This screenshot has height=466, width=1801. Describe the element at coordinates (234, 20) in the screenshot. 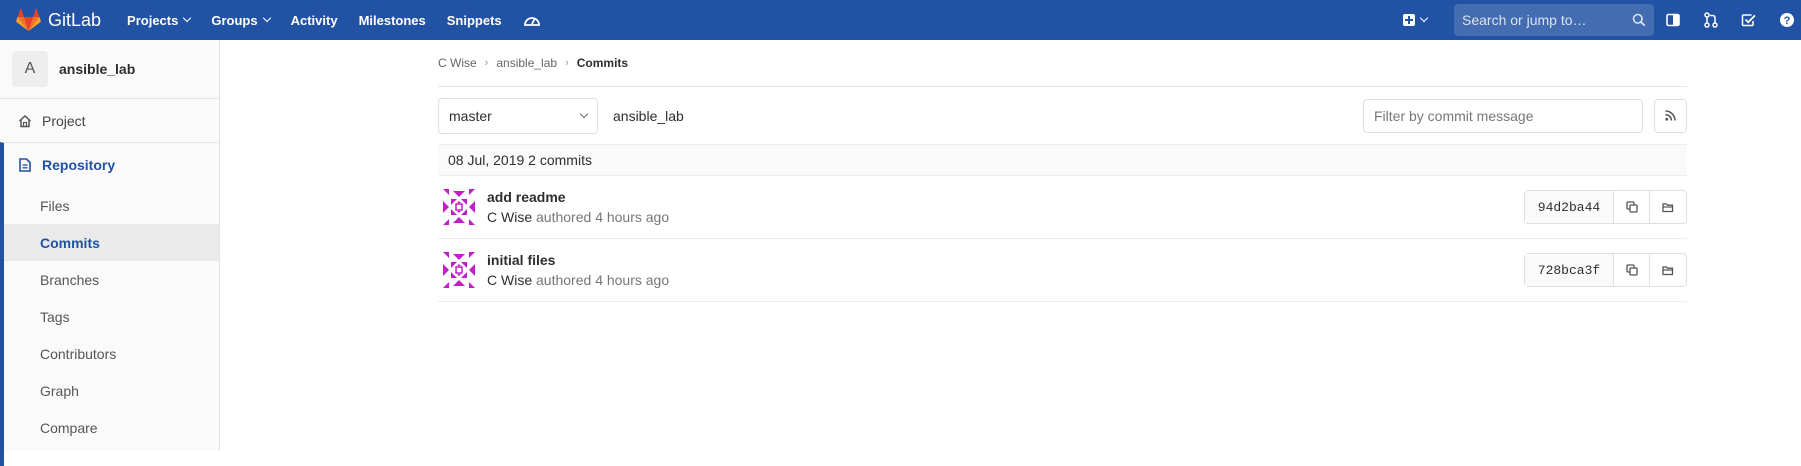

I see `nav-groups-label: Groups` at that location.